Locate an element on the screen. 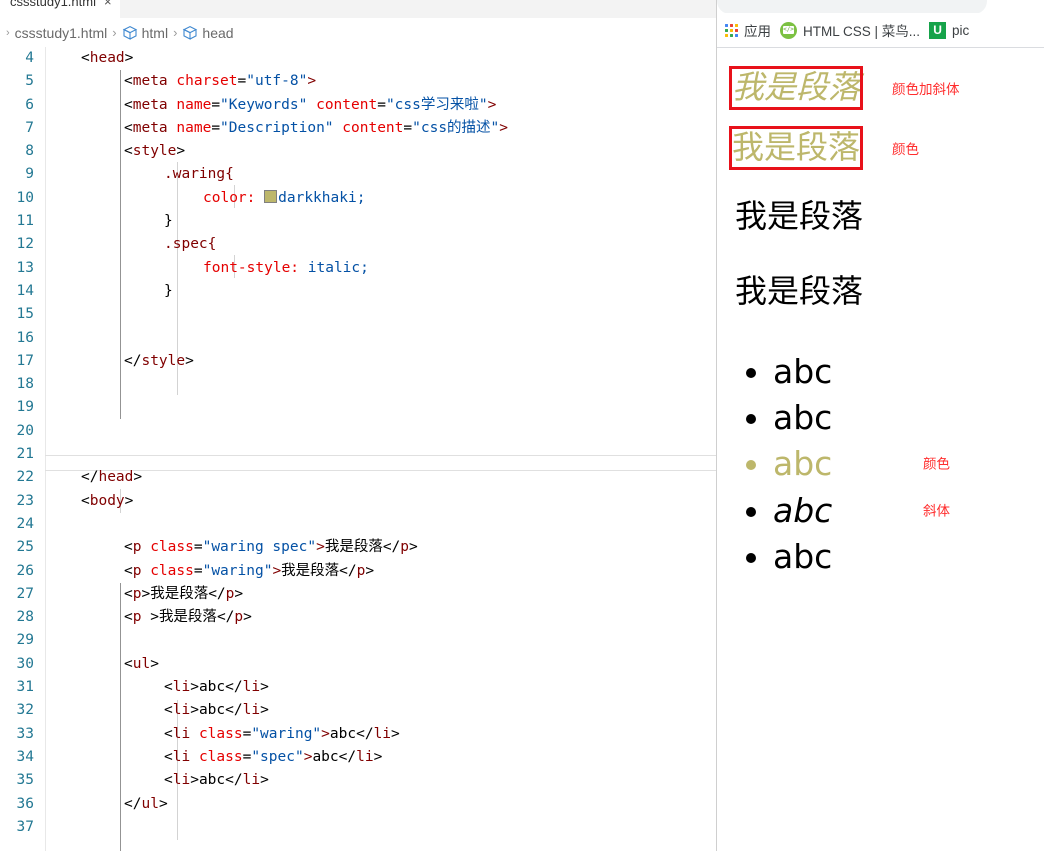  annotation-1: 颜色加斜体 is located at coordinates (926, 89).